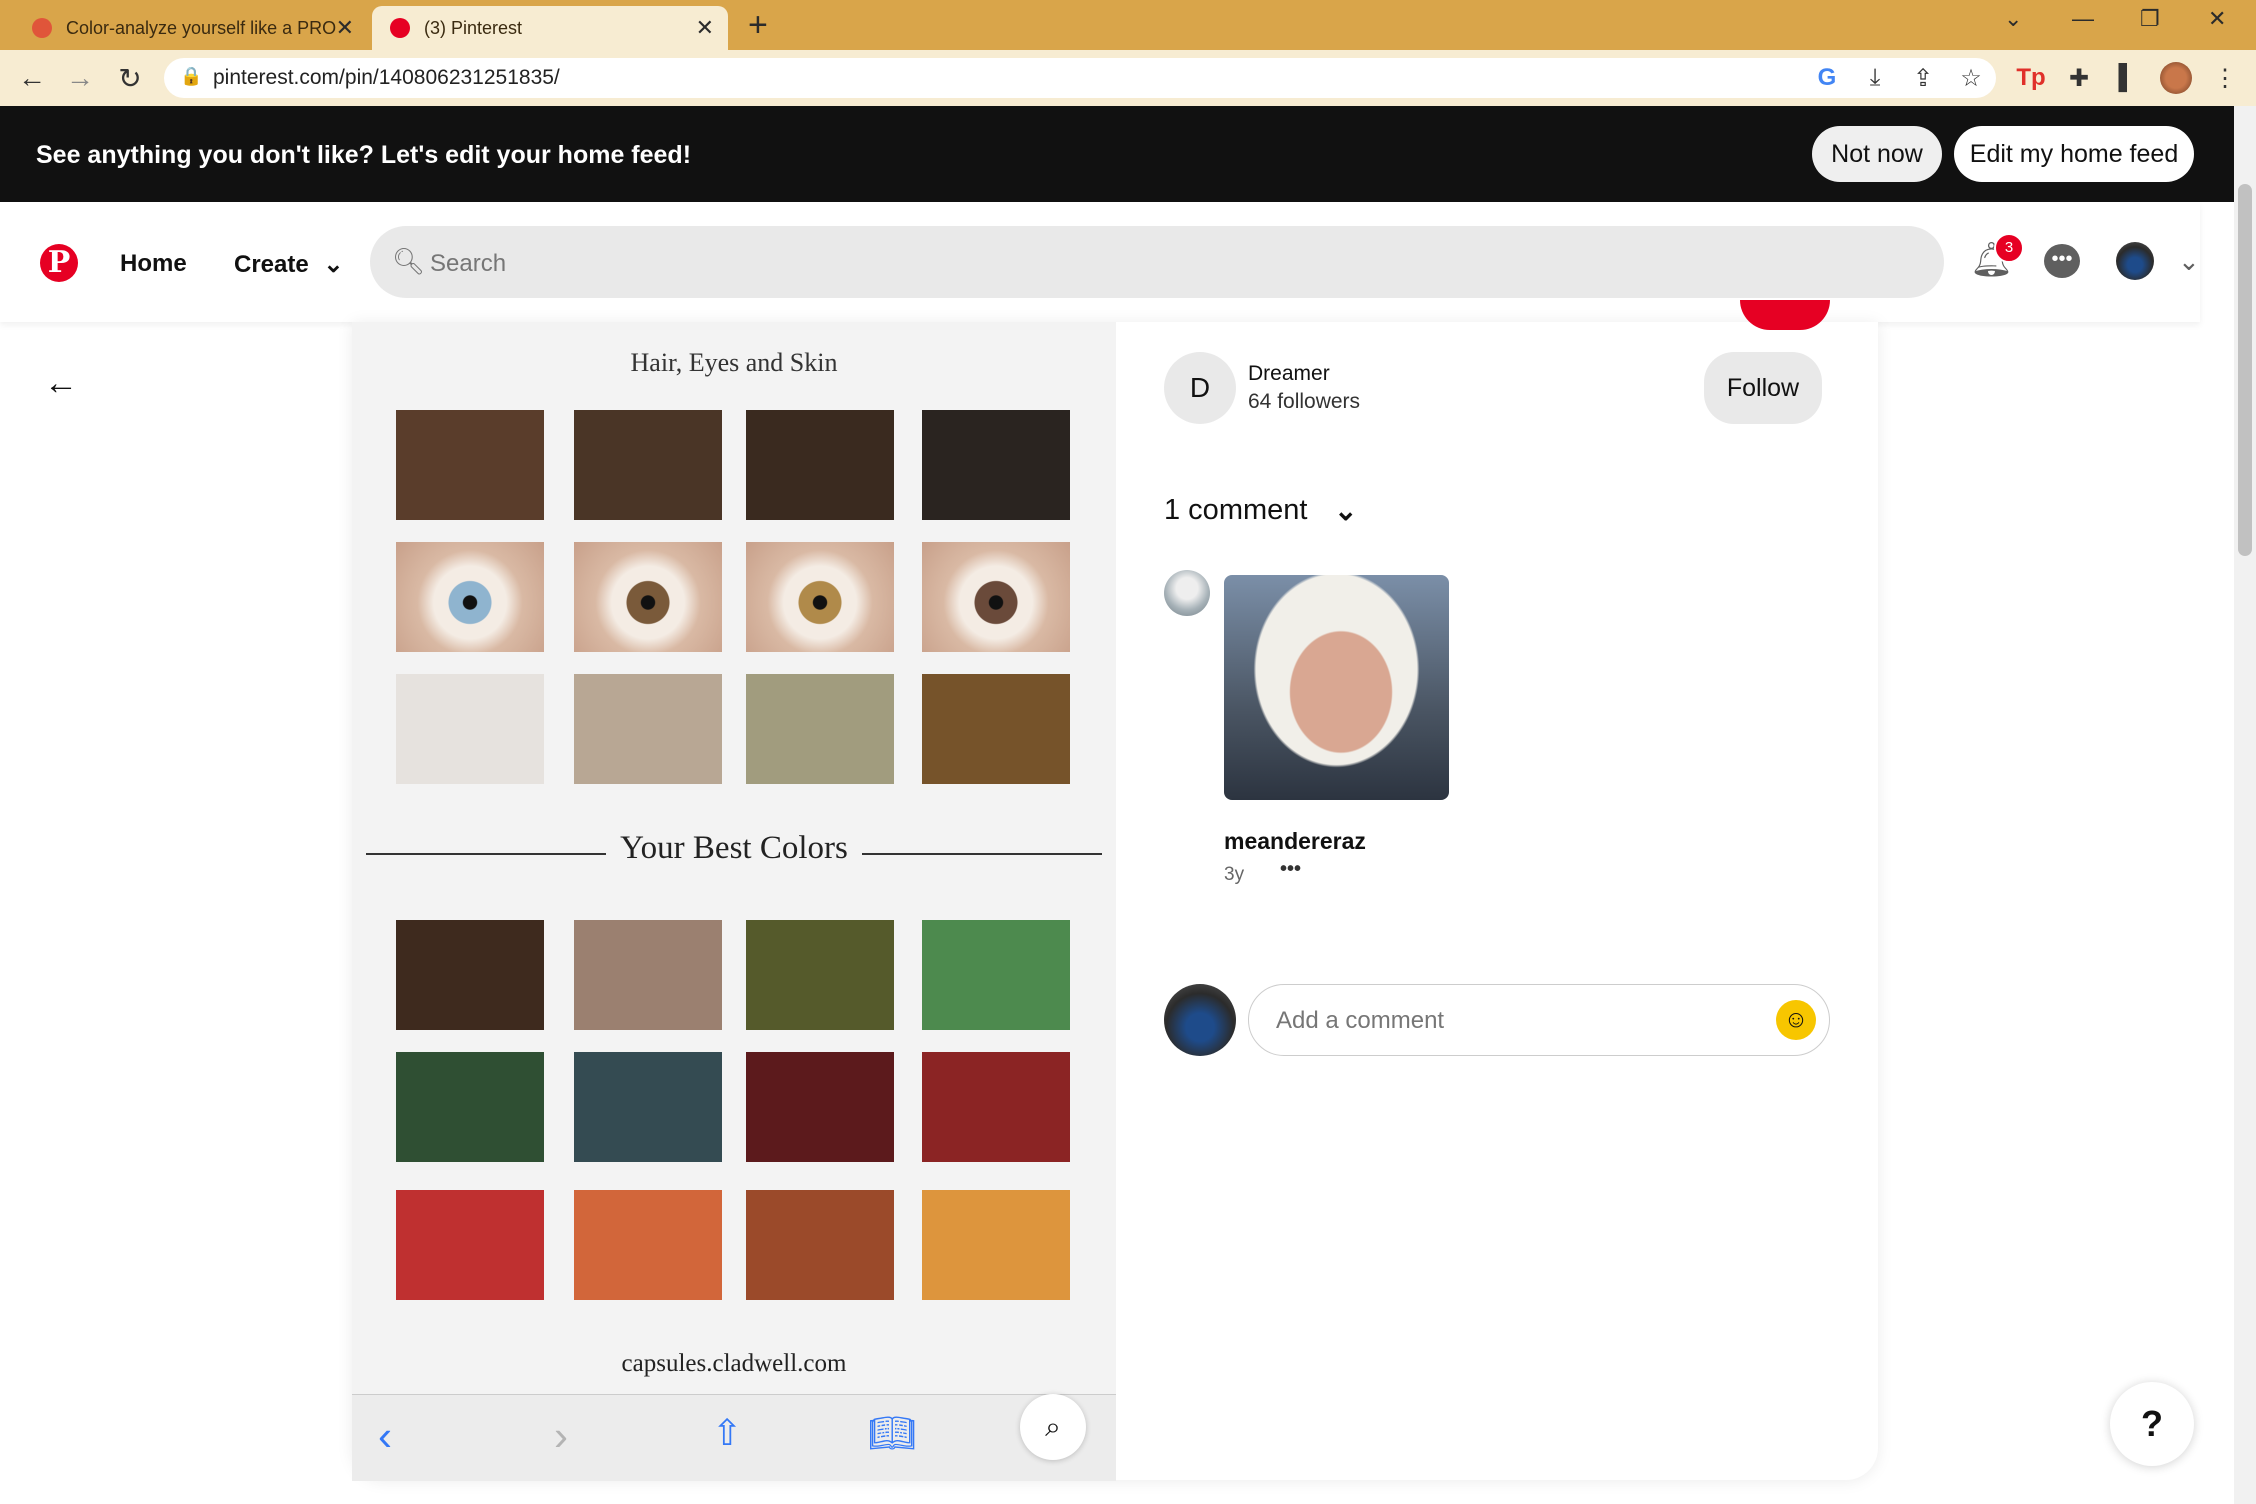  I want to click on close-window-icon: ✕, so click(2217, 19).